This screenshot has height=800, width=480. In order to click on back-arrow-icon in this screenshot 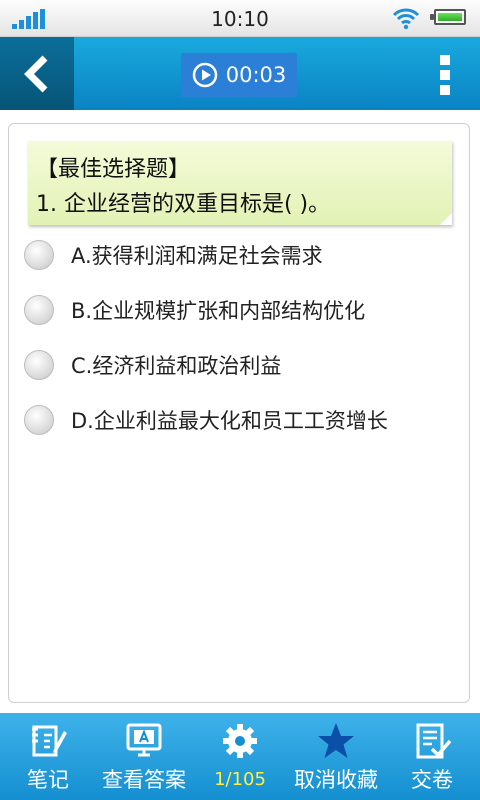, I will do `click(36, 73)`.